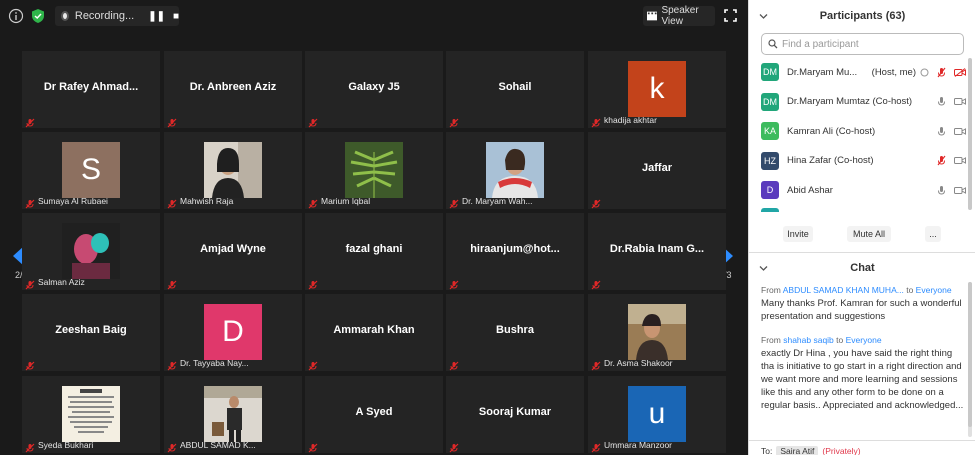 Image resolution: width=975 pixels, height=455 pixels. Describe the element at coordinates (38, 16) in the screenshot. I see `shield-icon` at that location.